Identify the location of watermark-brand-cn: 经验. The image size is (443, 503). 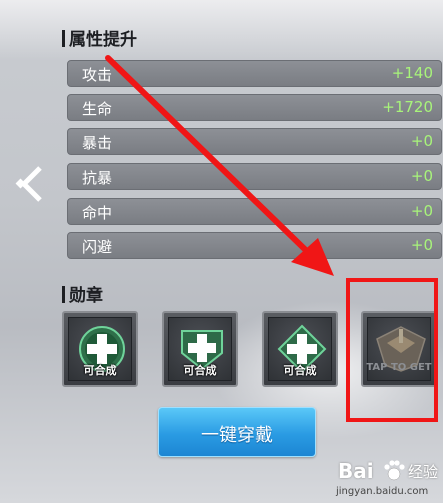
(423, 472).